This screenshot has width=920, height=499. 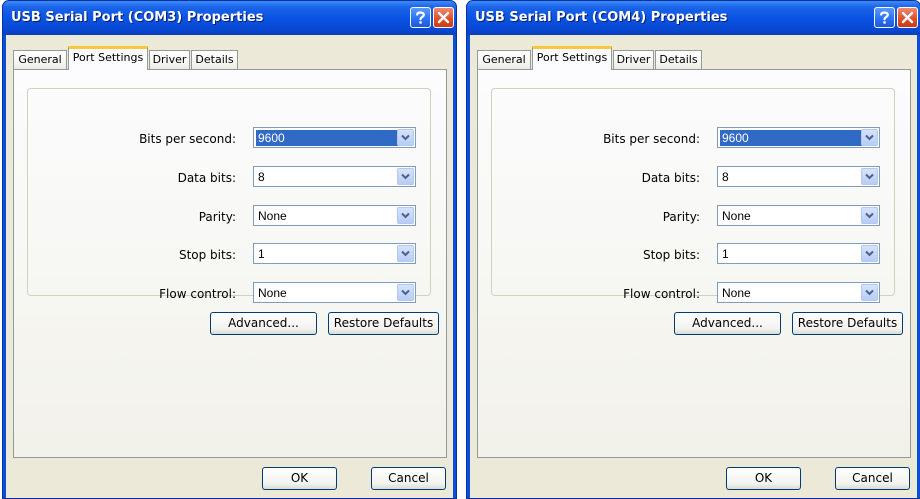 I want to click on title-bar: USB Serial Port (COM3) Properties, so click(x=229, y=18).